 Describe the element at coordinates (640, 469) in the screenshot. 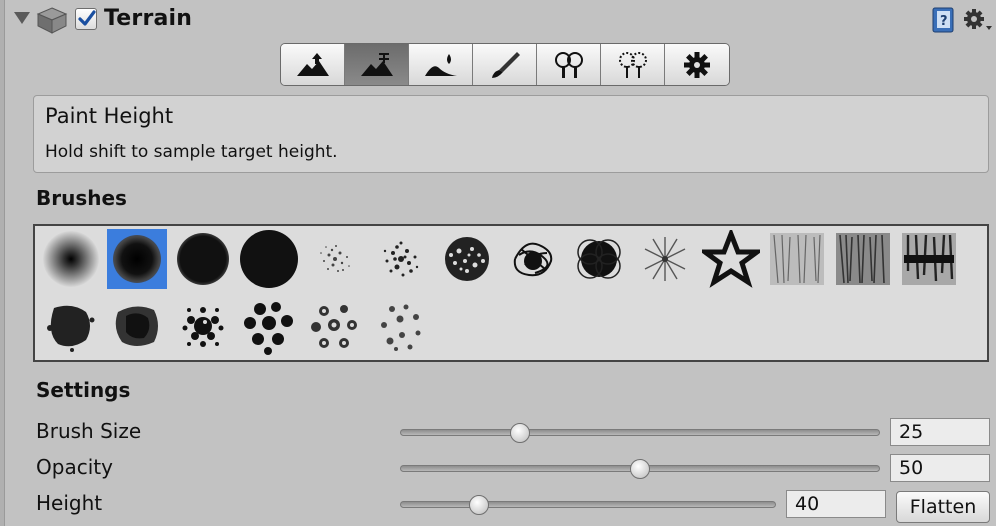

I see `opacity-slider-thumb` at that location.